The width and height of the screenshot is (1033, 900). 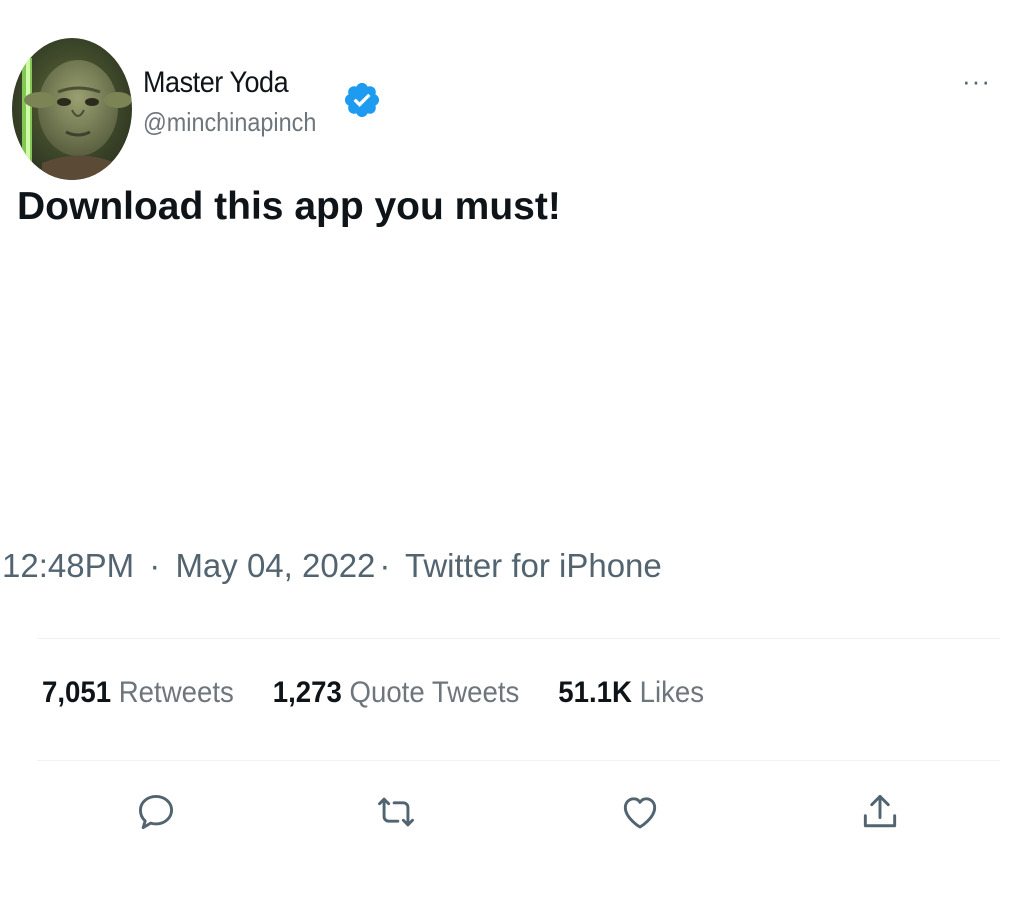 I want to click on avatar, so click(x=72, y=109).